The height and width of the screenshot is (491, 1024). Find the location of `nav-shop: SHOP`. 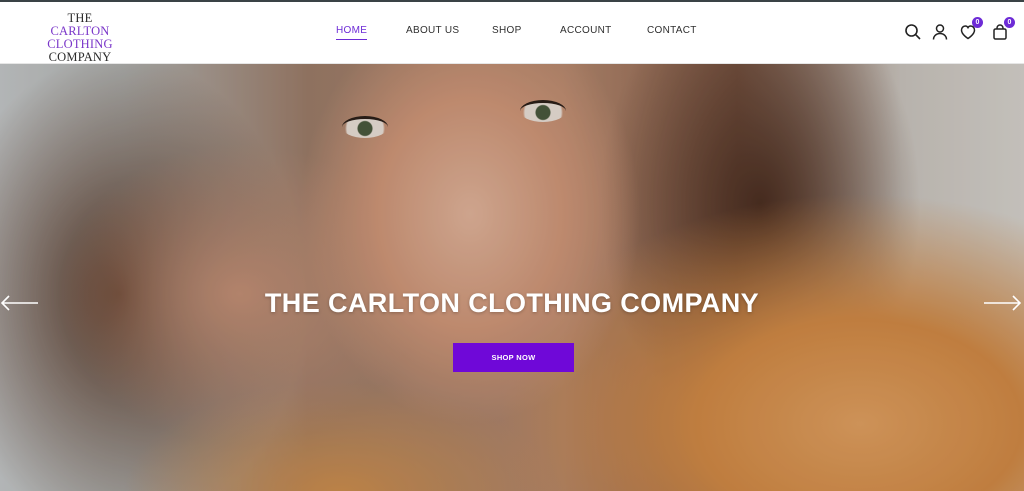

nav-shop: SHOP is located at coordinates (507, 30).